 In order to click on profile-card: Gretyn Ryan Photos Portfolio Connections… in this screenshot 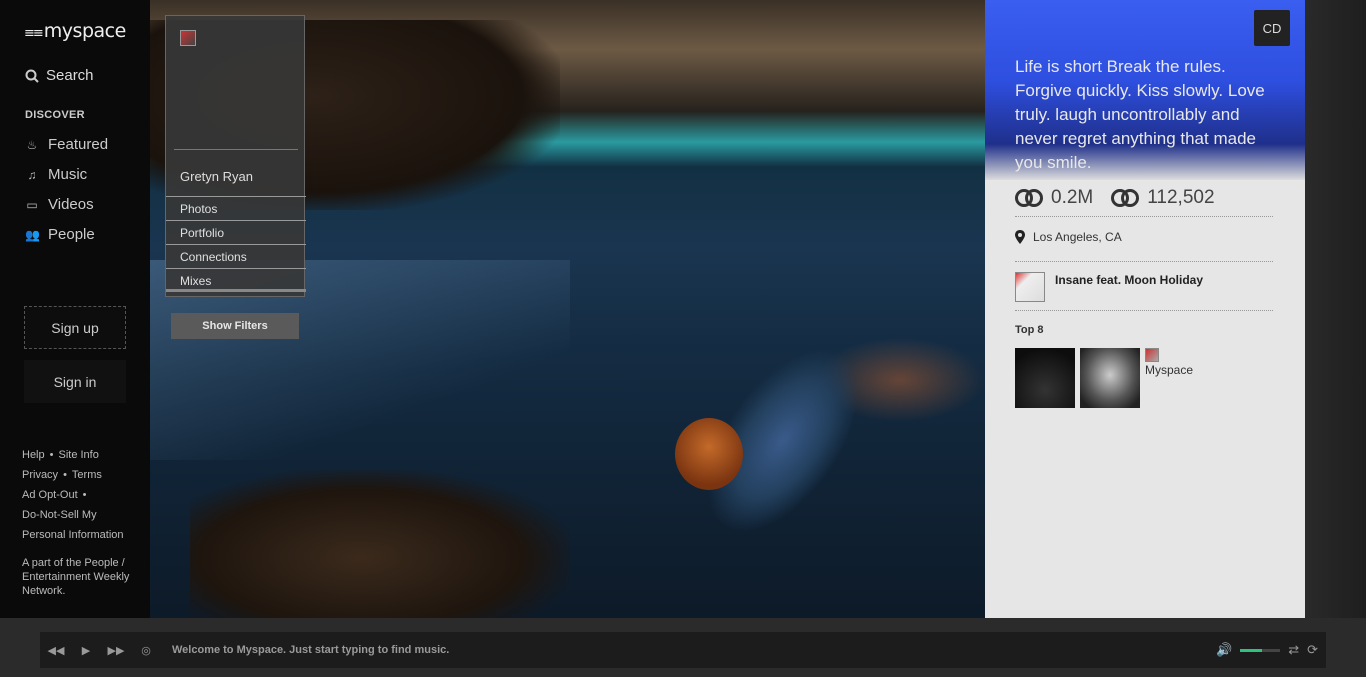, I will do `click(235, 156)`.